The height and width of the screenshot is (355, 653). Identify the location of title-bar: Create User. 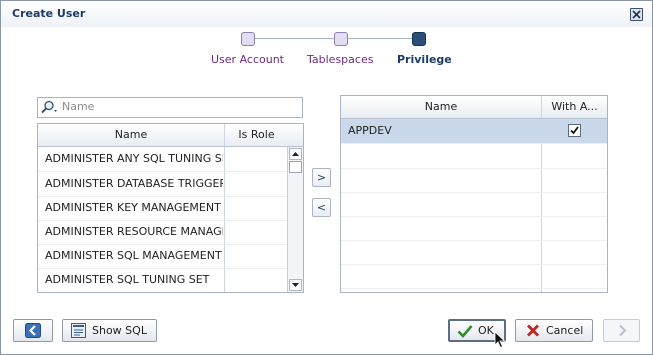
(326, 14).